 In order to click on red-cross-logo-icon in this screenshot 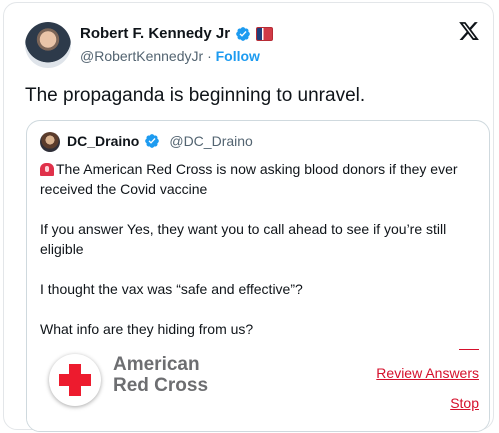, I will do `click(75, 380)`.